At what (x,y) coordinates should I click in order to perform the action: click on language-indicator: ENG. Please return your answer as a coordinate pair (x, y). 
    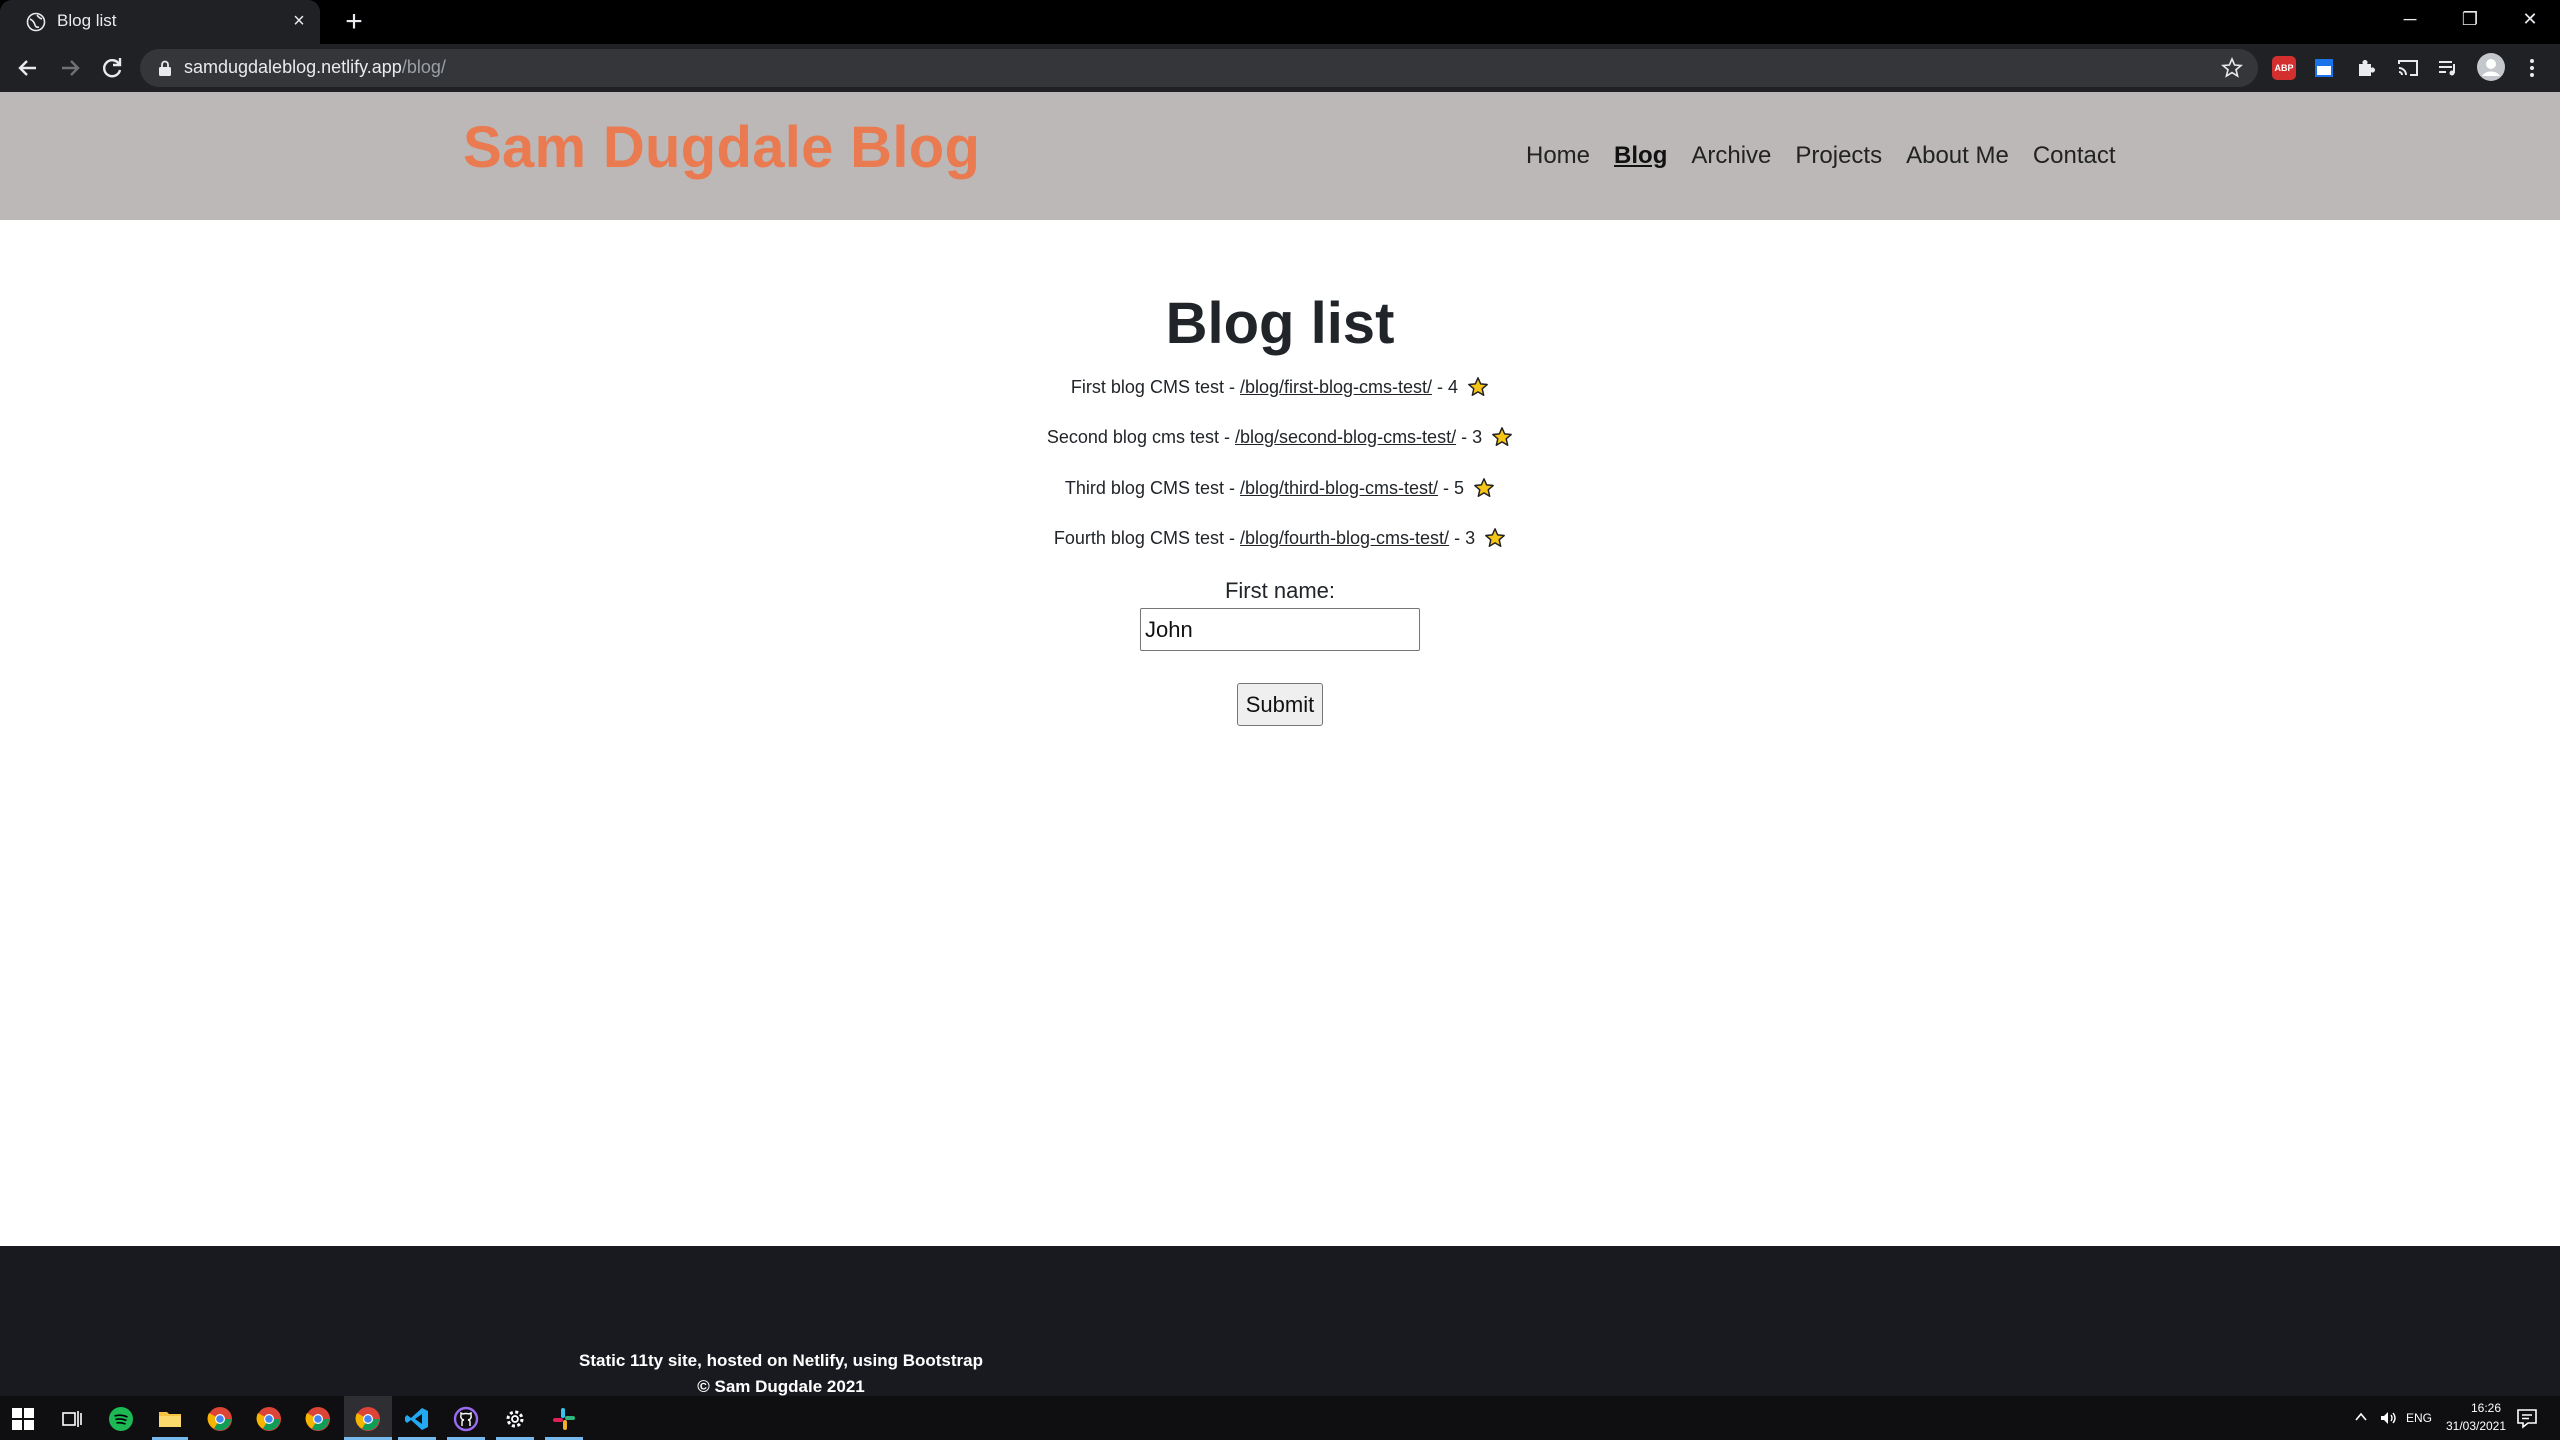
    Looking at the image, I should click on (2419, 1418).